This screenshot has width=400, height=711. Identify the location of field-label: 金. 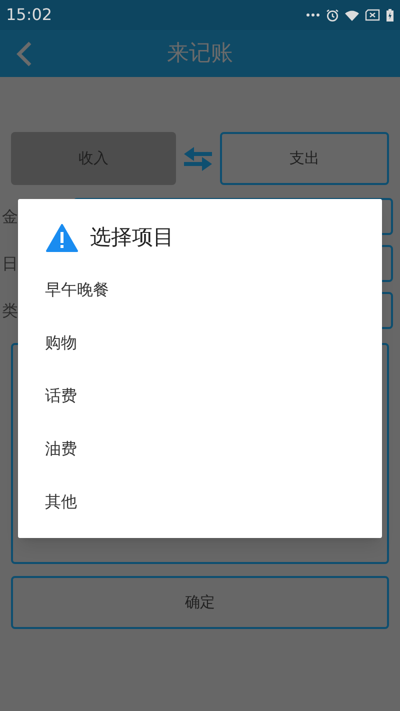
(10, 217).